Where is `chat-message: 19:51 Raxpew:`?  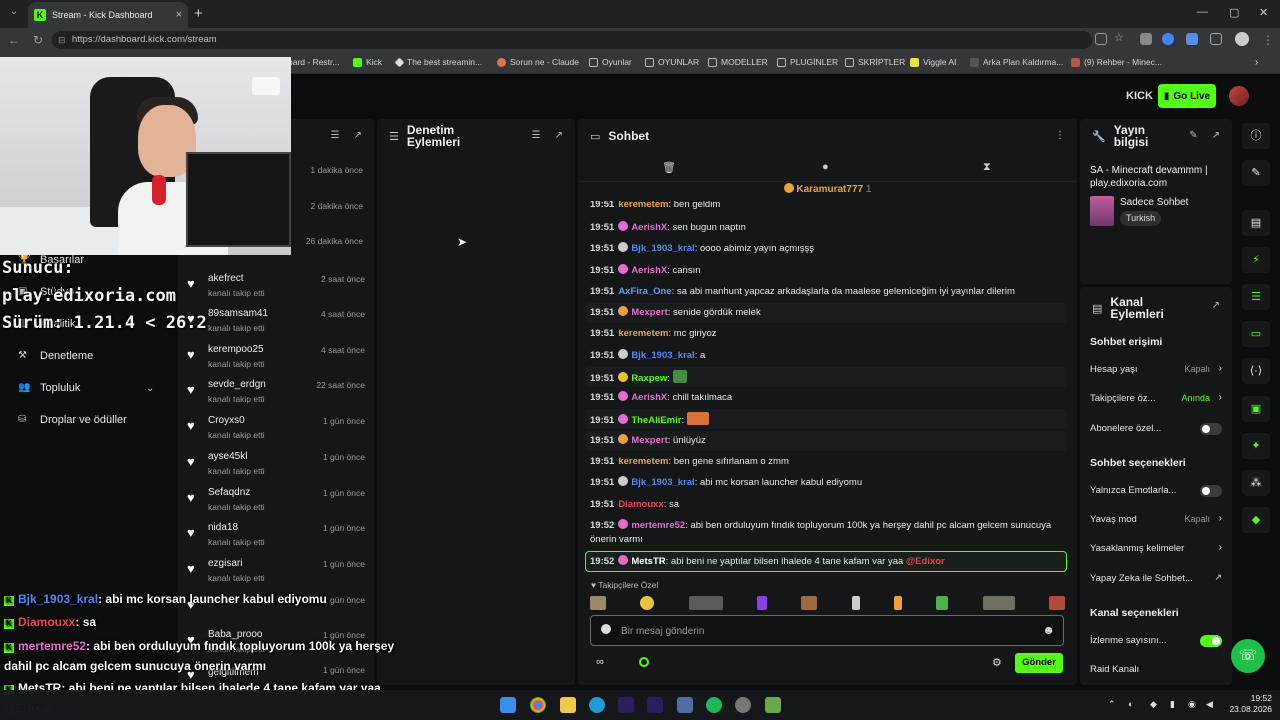
chat-message: 19:51 Raxpew: is located at coordinates (825, 378).